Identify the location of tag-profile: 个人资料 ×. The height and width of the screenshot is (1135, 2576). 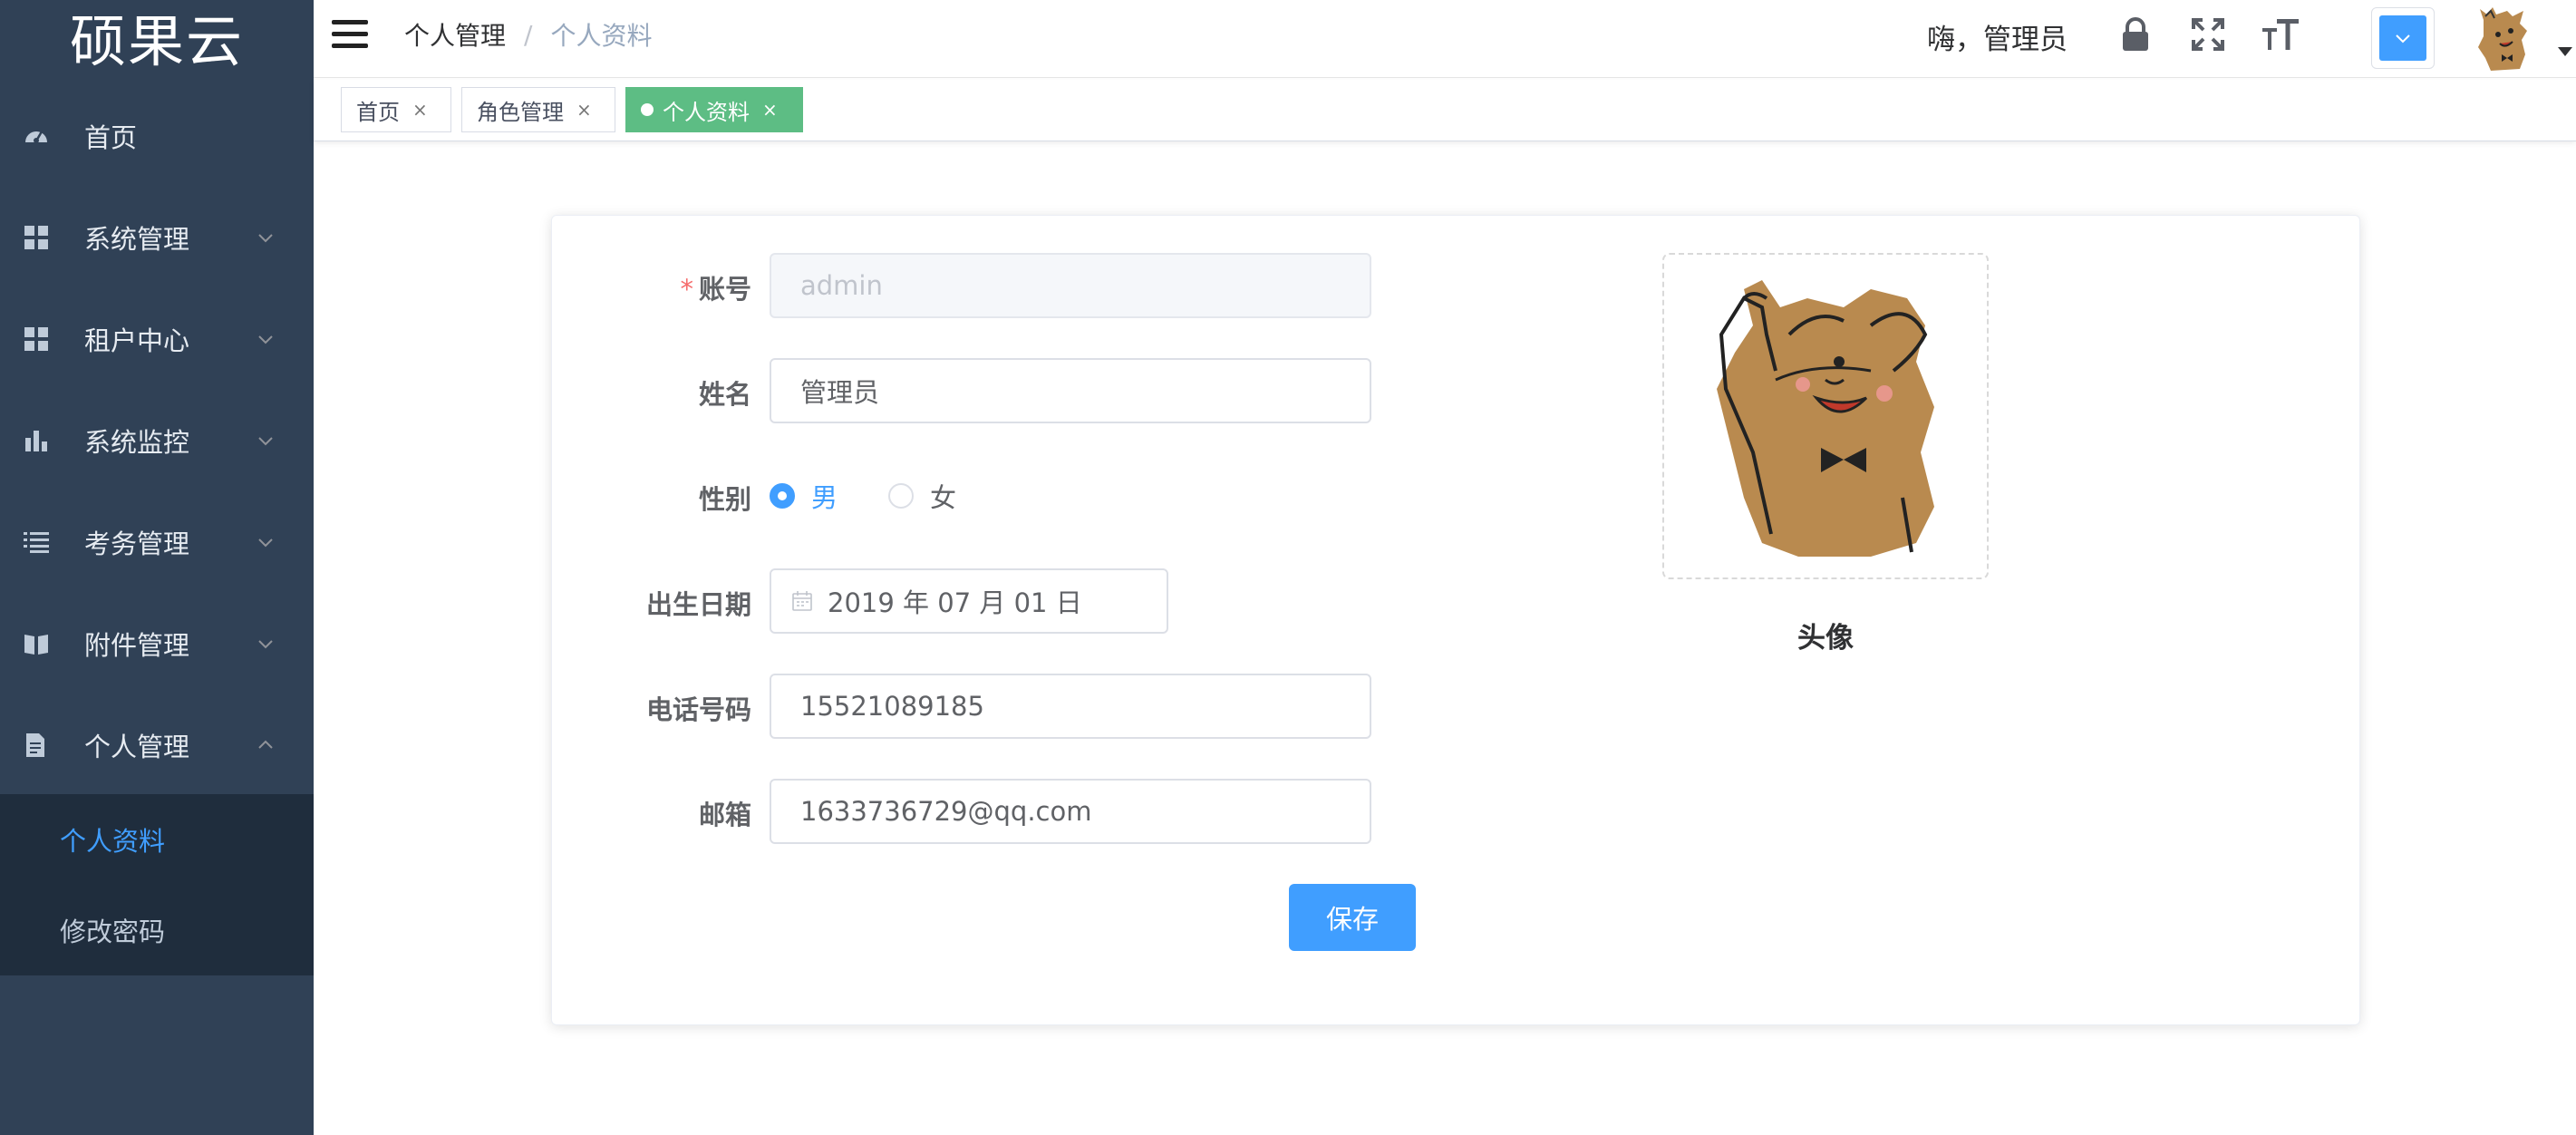
(714, 110).